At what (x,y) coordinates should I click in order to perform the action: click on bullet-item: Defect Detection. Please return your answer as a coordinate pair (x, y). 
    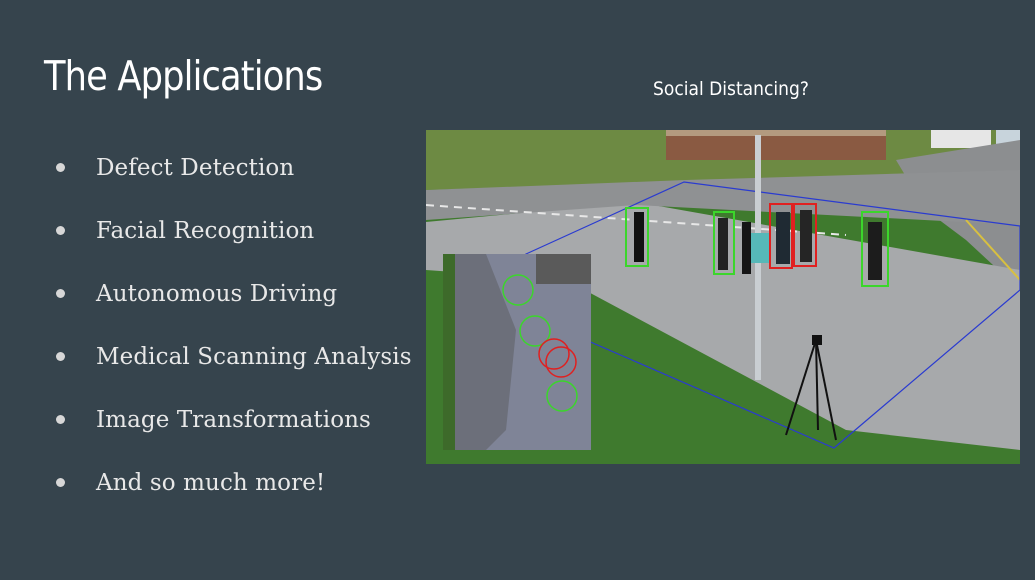
    Looking at the image, I should click on (234, 167).